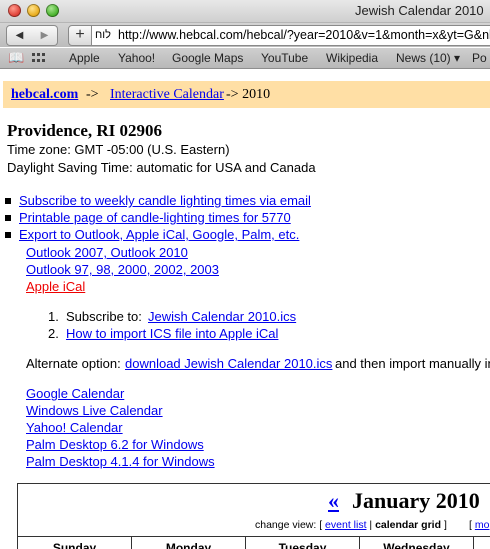  I want to click on bookmark-yahoo: Yahoo!, so click(136, 58).